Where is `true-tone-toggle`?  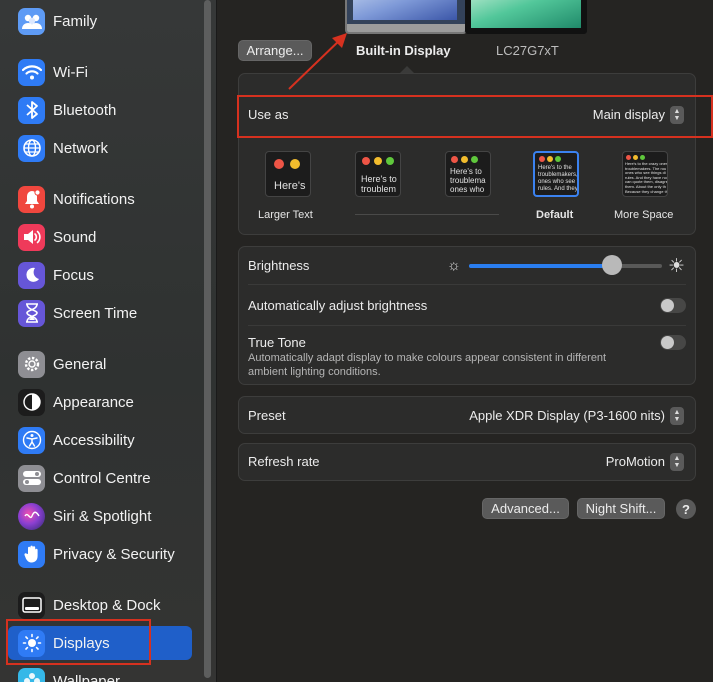
true-tone-toggle is located at coordinates (673, 342).